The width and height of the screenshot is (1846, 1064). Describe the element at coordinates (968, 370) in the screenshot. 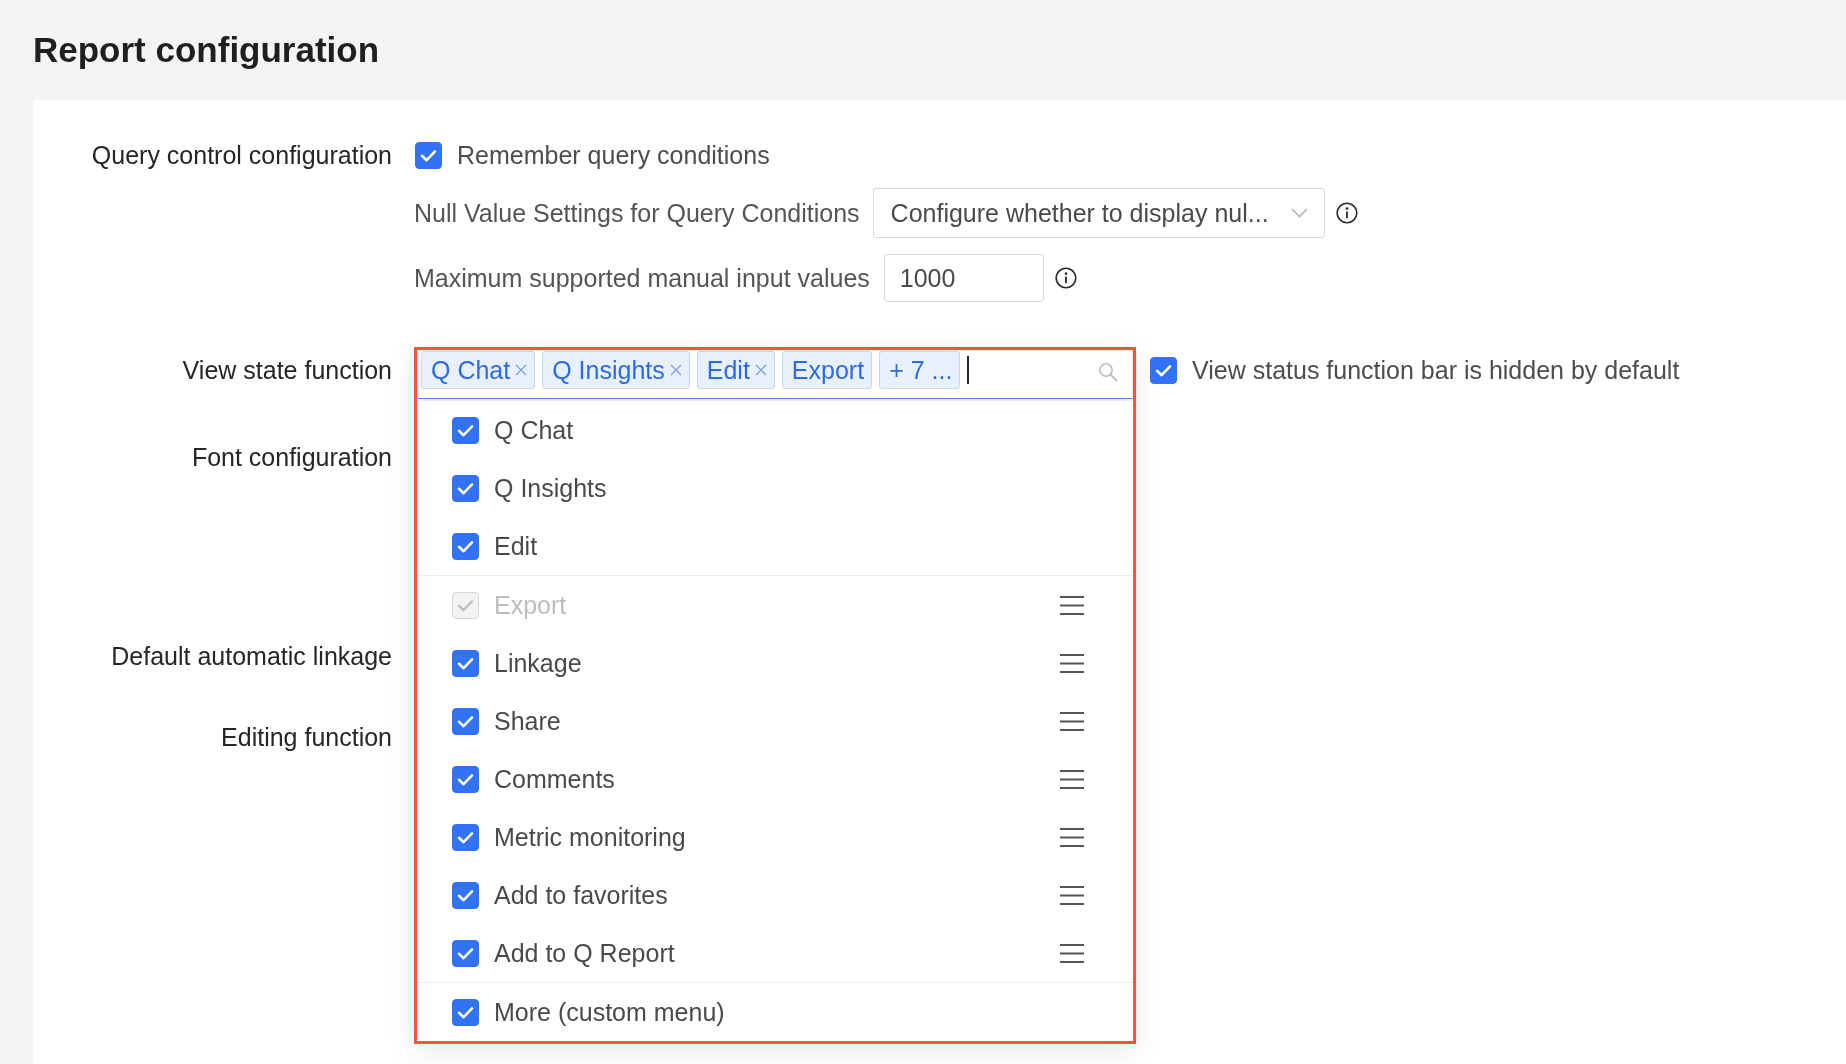

I see `text-cursor` at that location.